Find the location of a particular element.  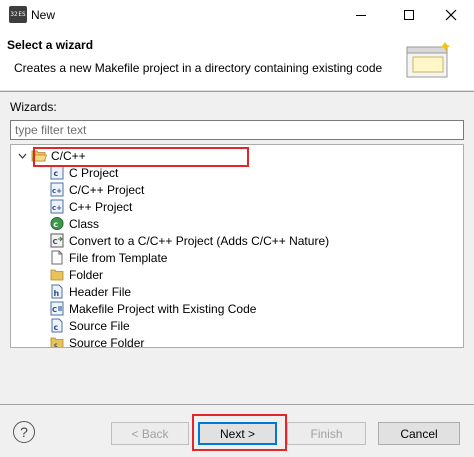

minimize-icon is located at coordinates (361, 15).